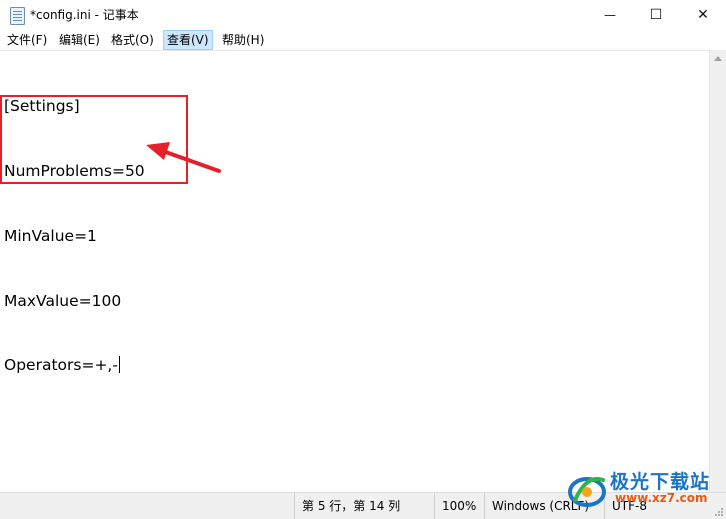 The height and width of the screenshot is (519, 726). Describe the element at coordinates (587, 492) in the screenshot. I see `watermark-logo-icon` at that location.